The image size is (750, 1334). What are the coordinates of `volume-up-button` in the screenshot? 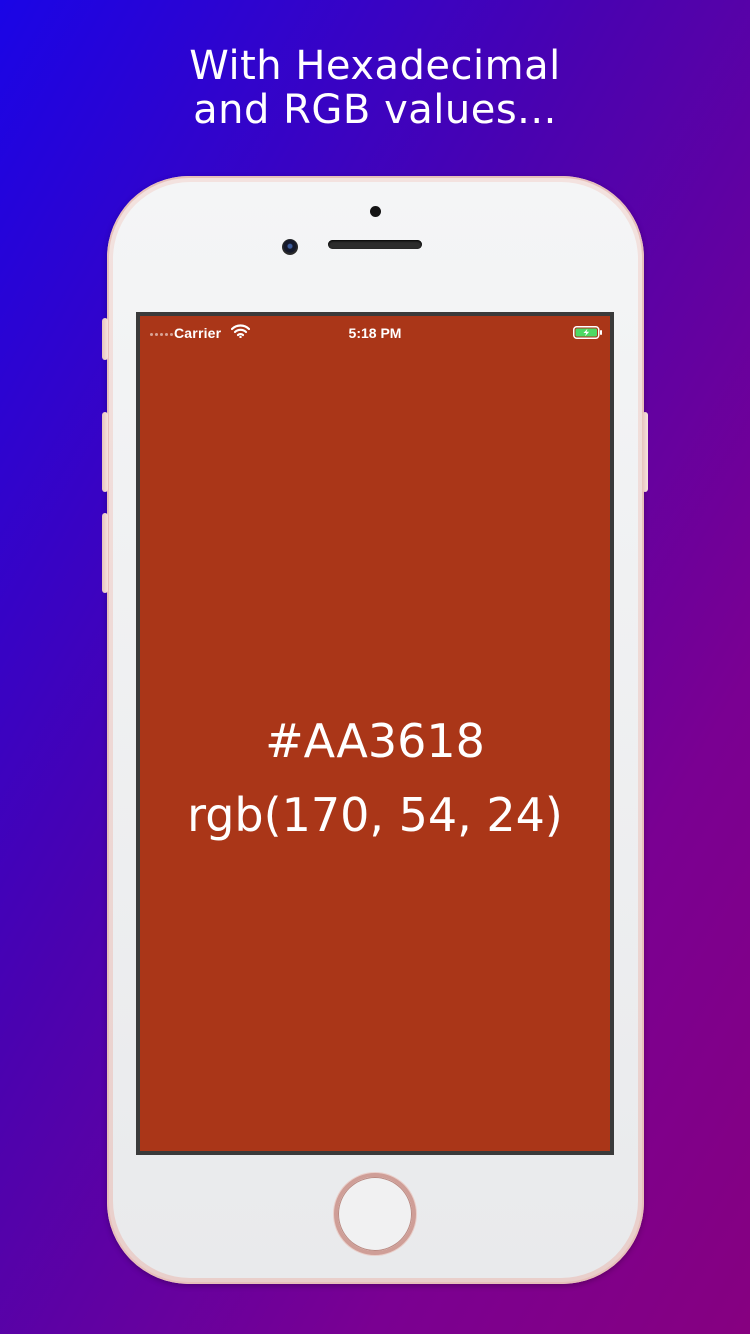 It's located at (105, 452).